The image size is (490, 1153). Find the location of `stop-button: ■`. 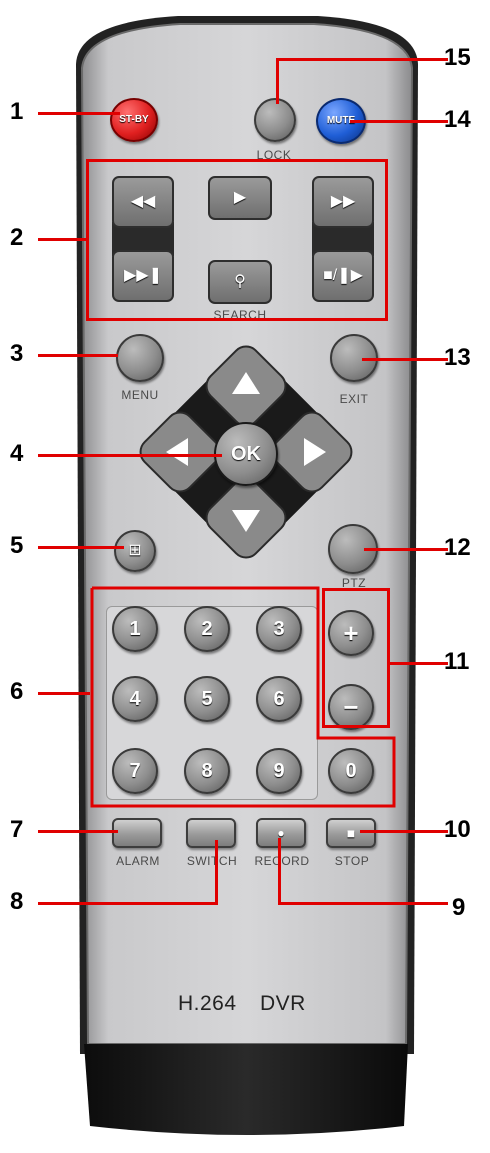

stop-button: ■ is located at coordinates (351, 833).